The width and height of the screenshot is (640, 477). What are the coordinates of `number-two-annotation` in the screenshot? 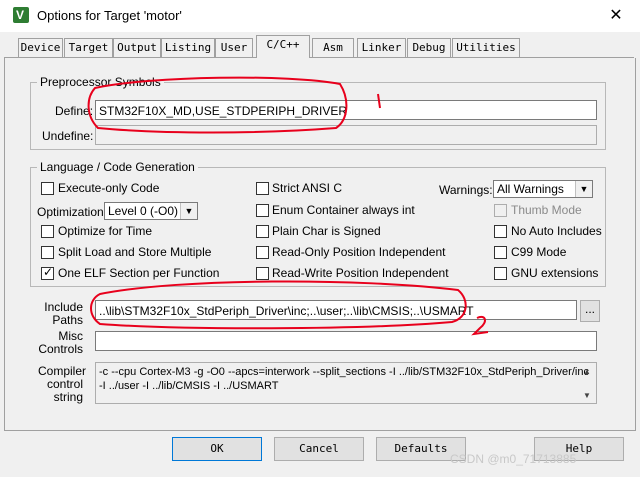 It's located at (480, 326).